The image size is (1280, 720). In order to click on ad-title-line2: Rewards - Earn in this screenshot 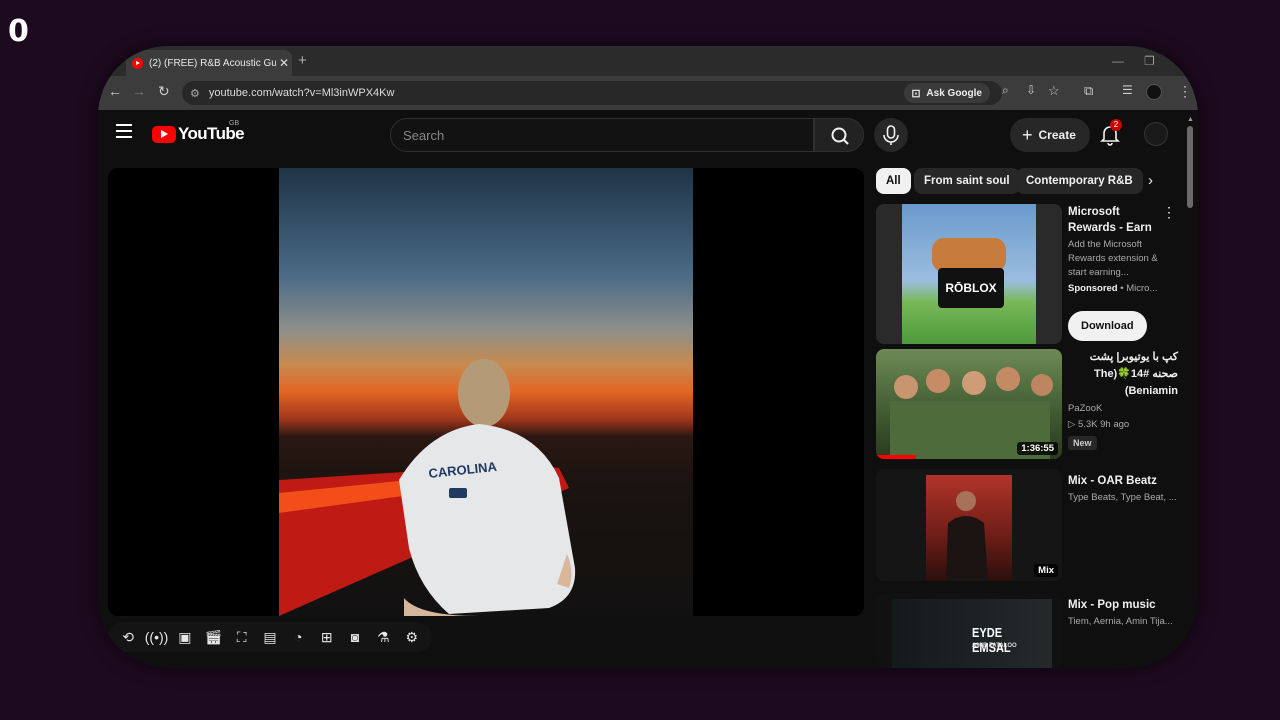, I will do `click(1110, 228)`.